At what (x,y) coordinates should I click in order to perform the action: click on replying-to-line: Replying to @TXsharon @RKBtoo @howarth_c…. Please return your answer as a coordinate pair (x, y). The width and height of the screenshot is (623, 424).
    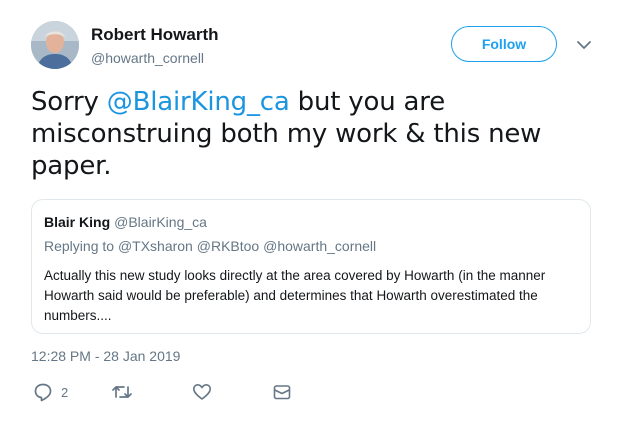
    Looking at the image, I should click on (210, 246).